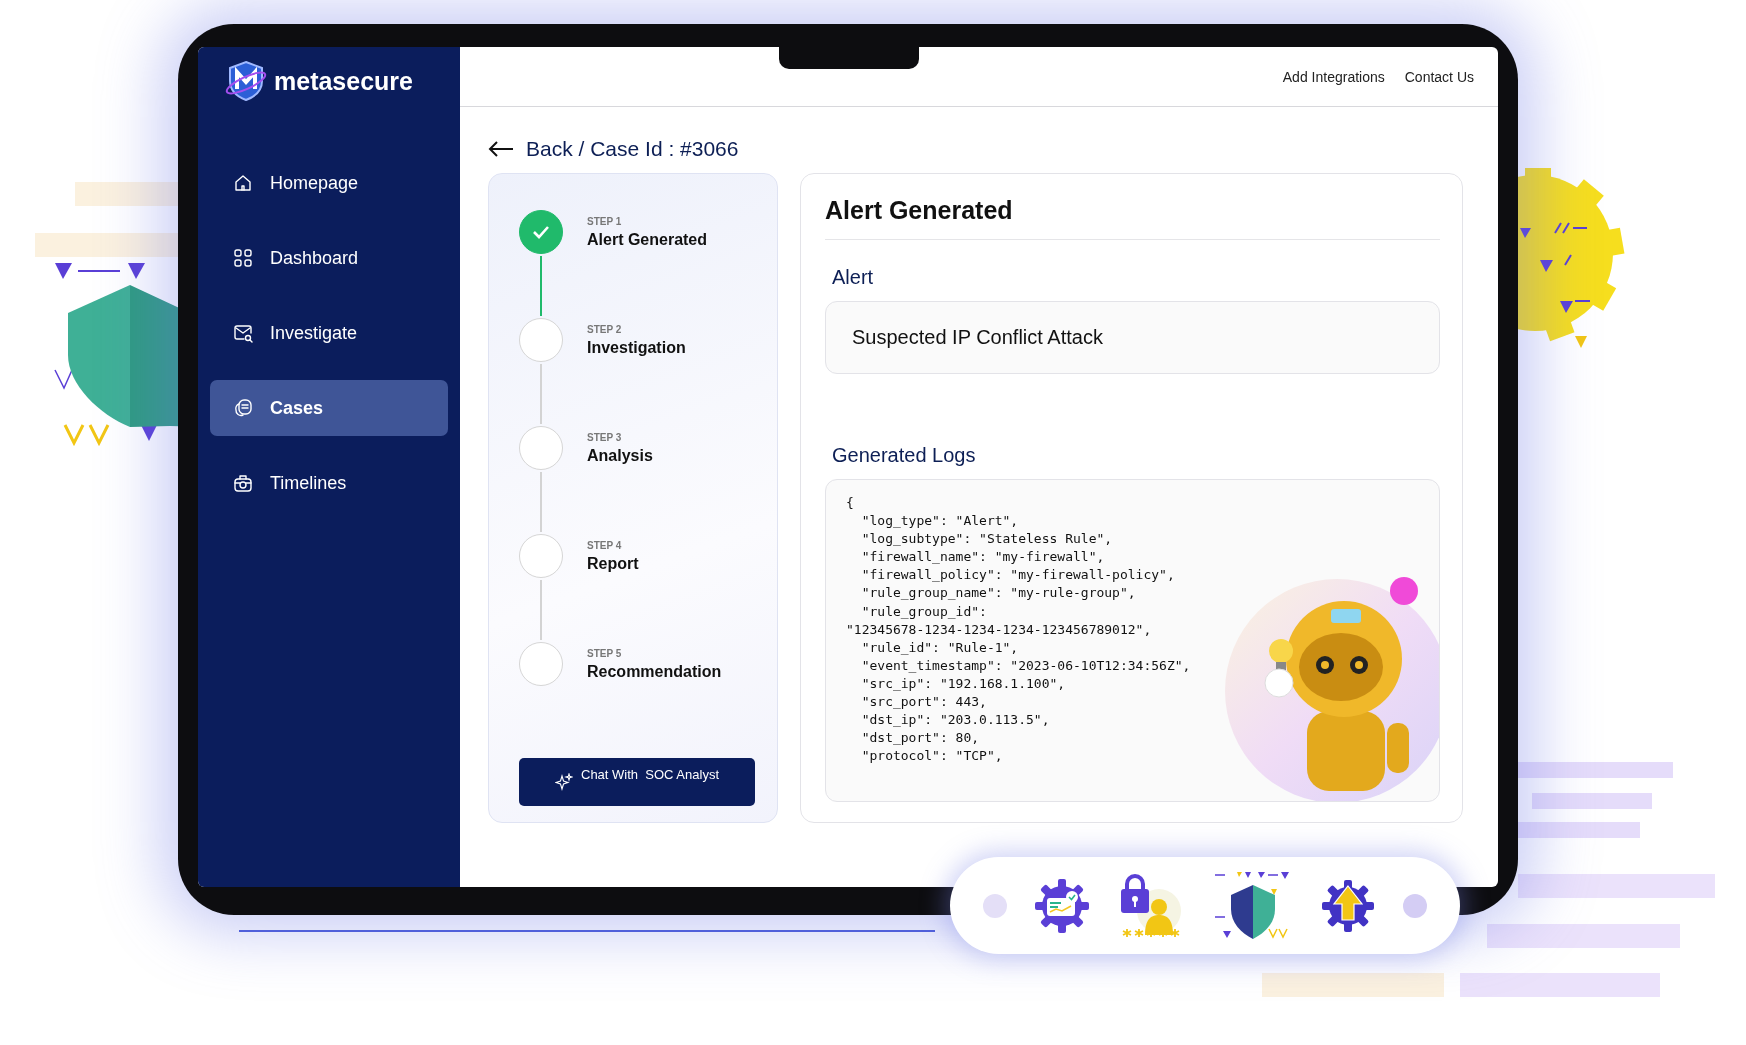 Image resolution: width=1746 pixels, height=1045 pixels. Describe the element at coordinates (243, 483) in the screenshot. I see `briefcase-icon` at that location.